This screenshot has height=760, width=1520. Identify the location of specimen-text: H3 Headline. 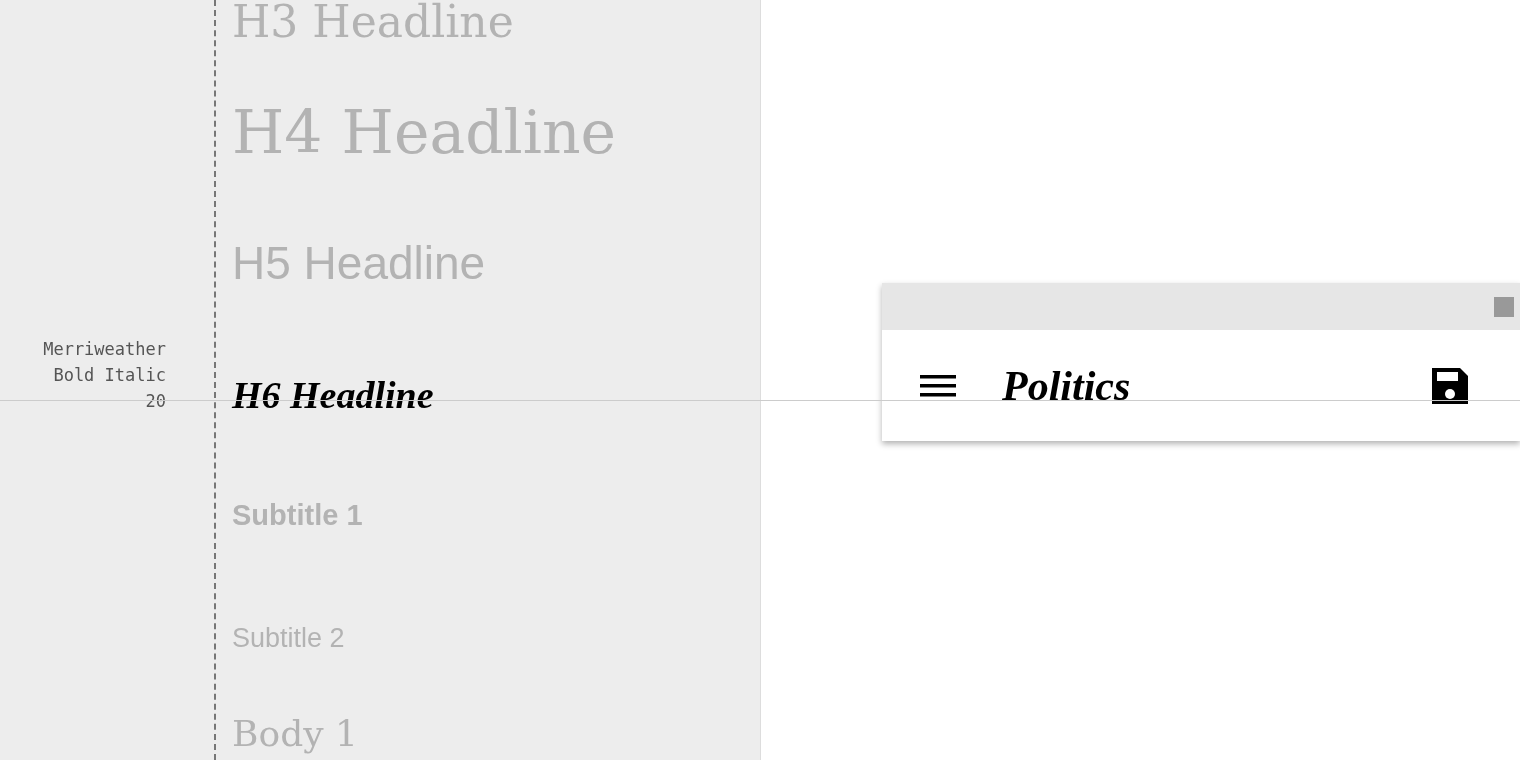
(373, 22).